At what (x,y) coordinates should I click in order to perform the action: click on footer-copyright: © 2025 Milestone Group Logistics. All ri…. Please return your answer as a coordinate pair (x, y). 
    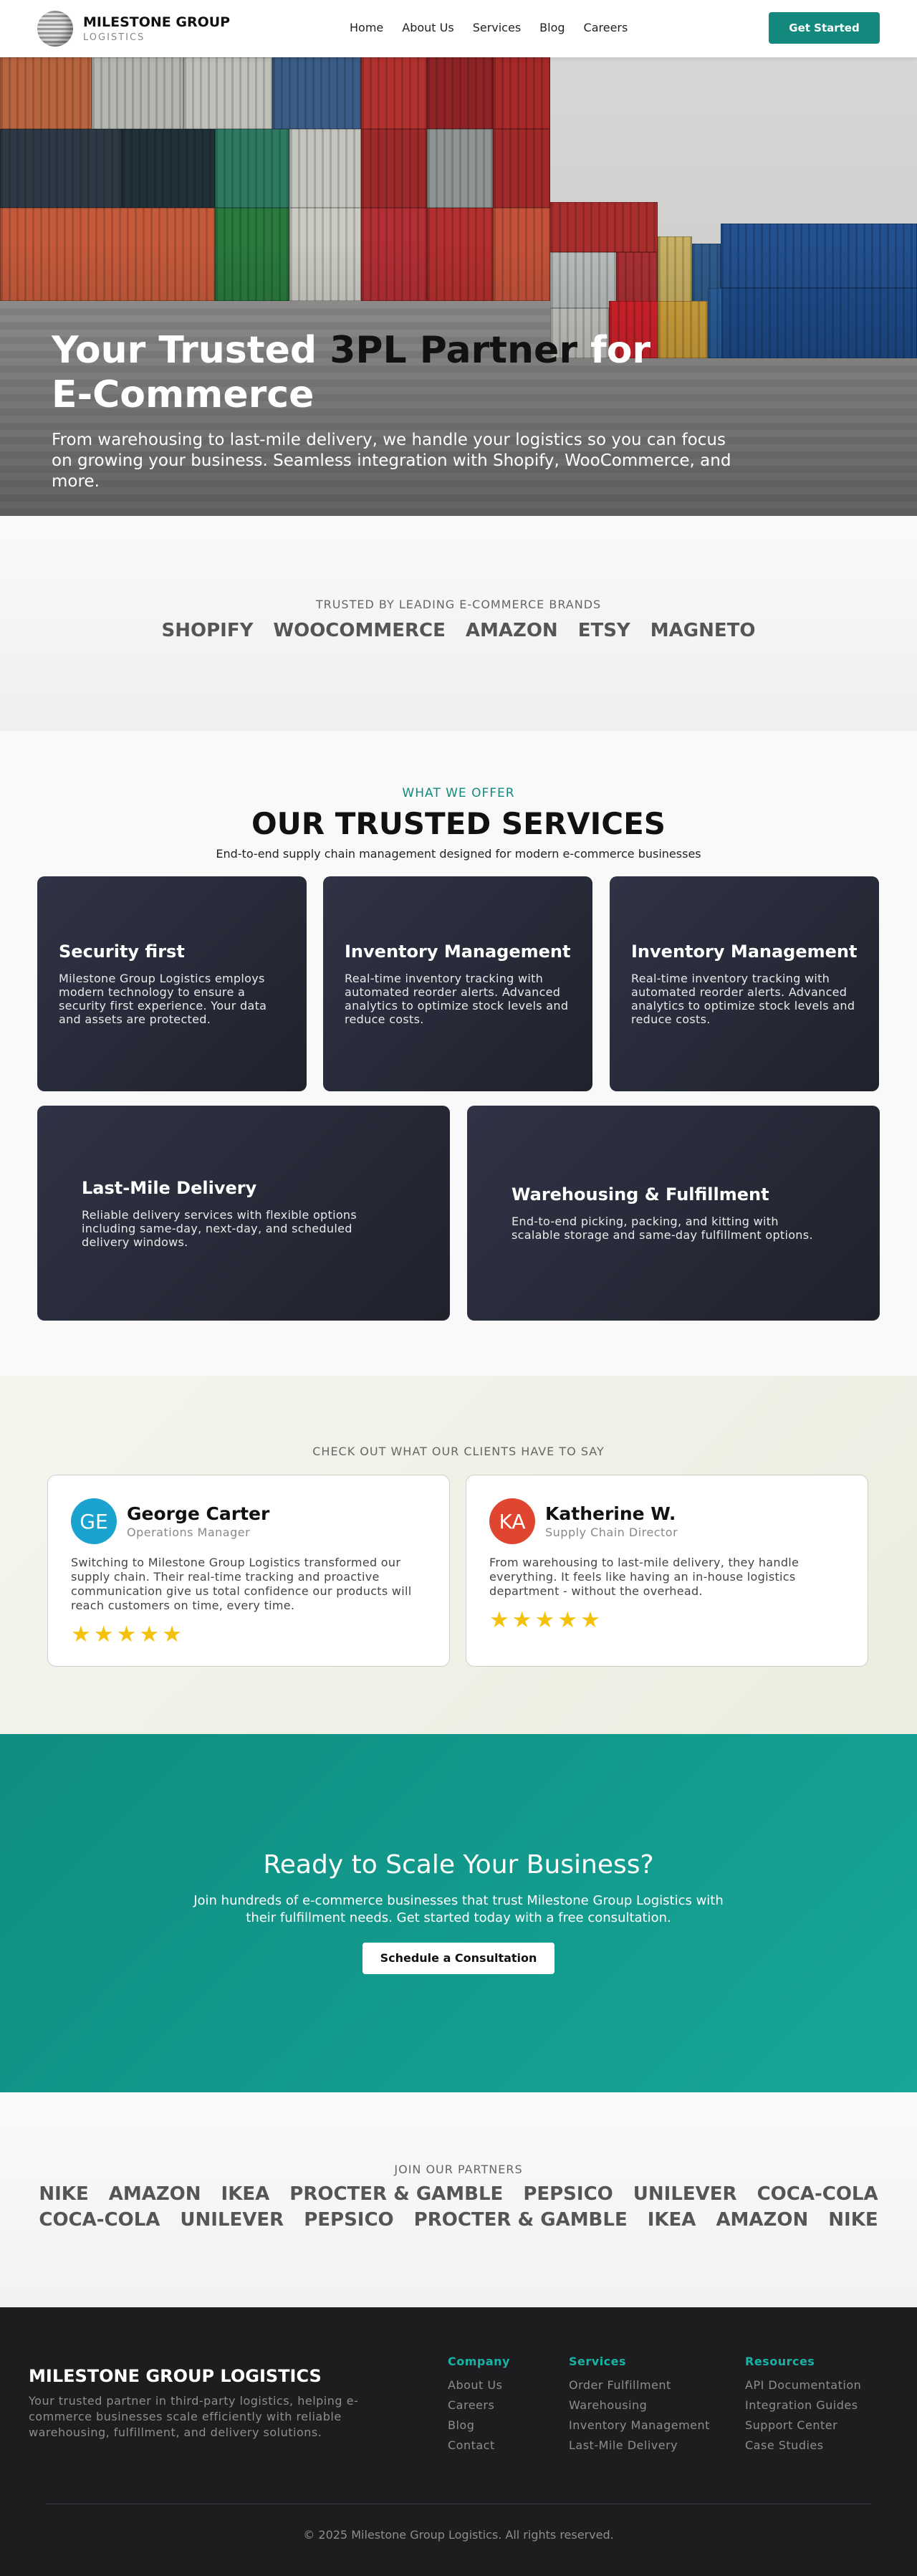
    Looking at the image, I should click on (458, 2535).